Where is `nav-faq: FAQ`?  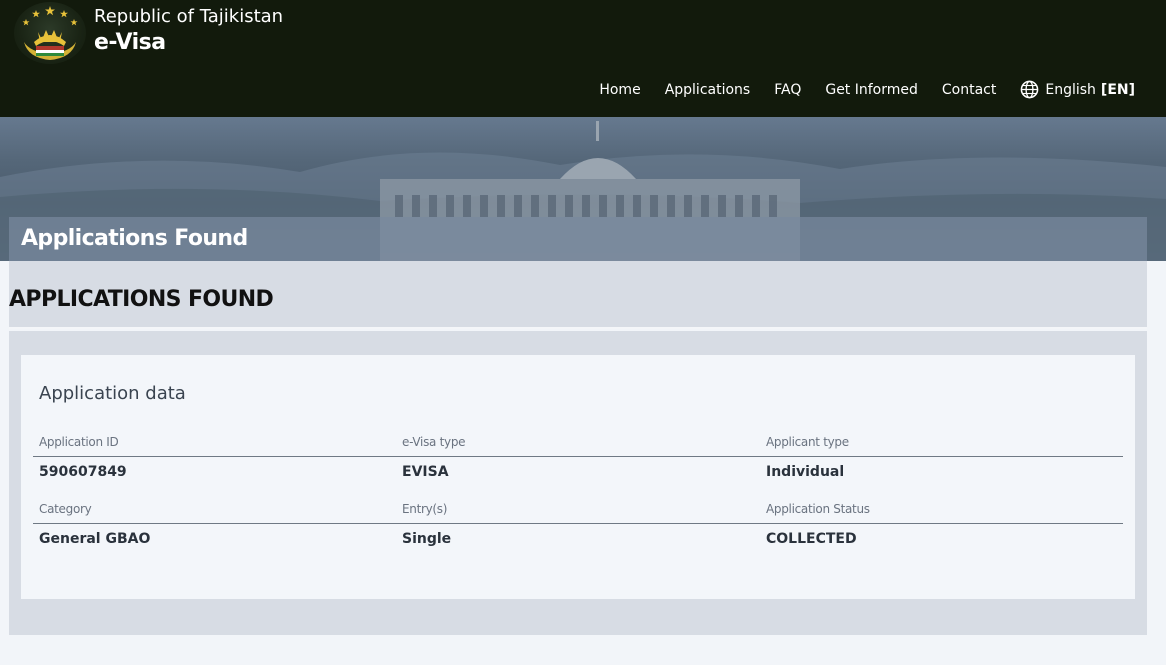
nav-faq: FAQ is located at coordinates (787, 90).